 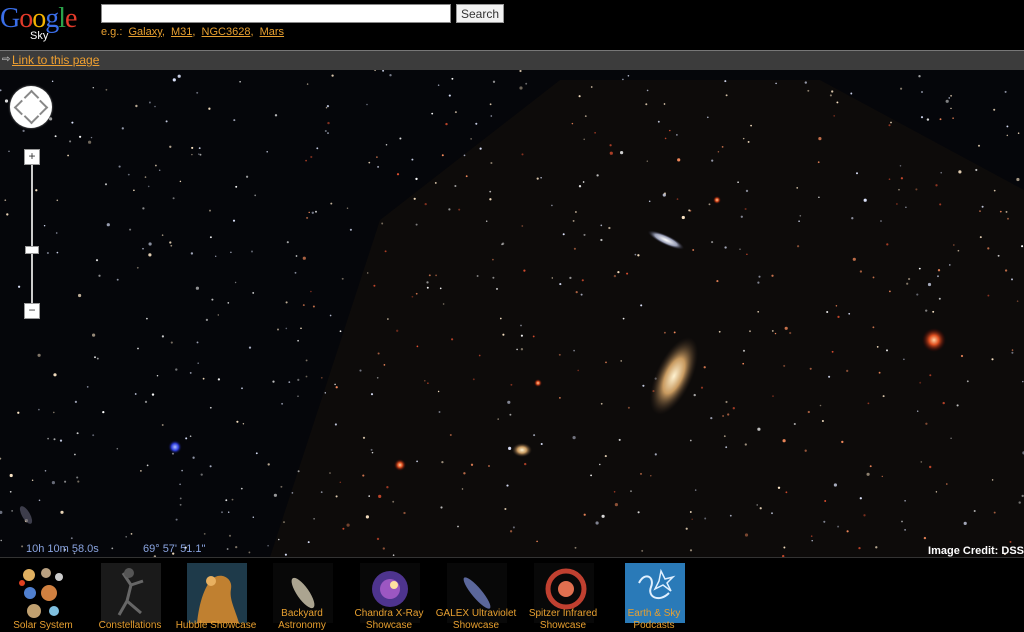 What do you see at coordinates (480, 13) in the screenshot?
I see `search-button: Search` at bounding box center [480, 13].